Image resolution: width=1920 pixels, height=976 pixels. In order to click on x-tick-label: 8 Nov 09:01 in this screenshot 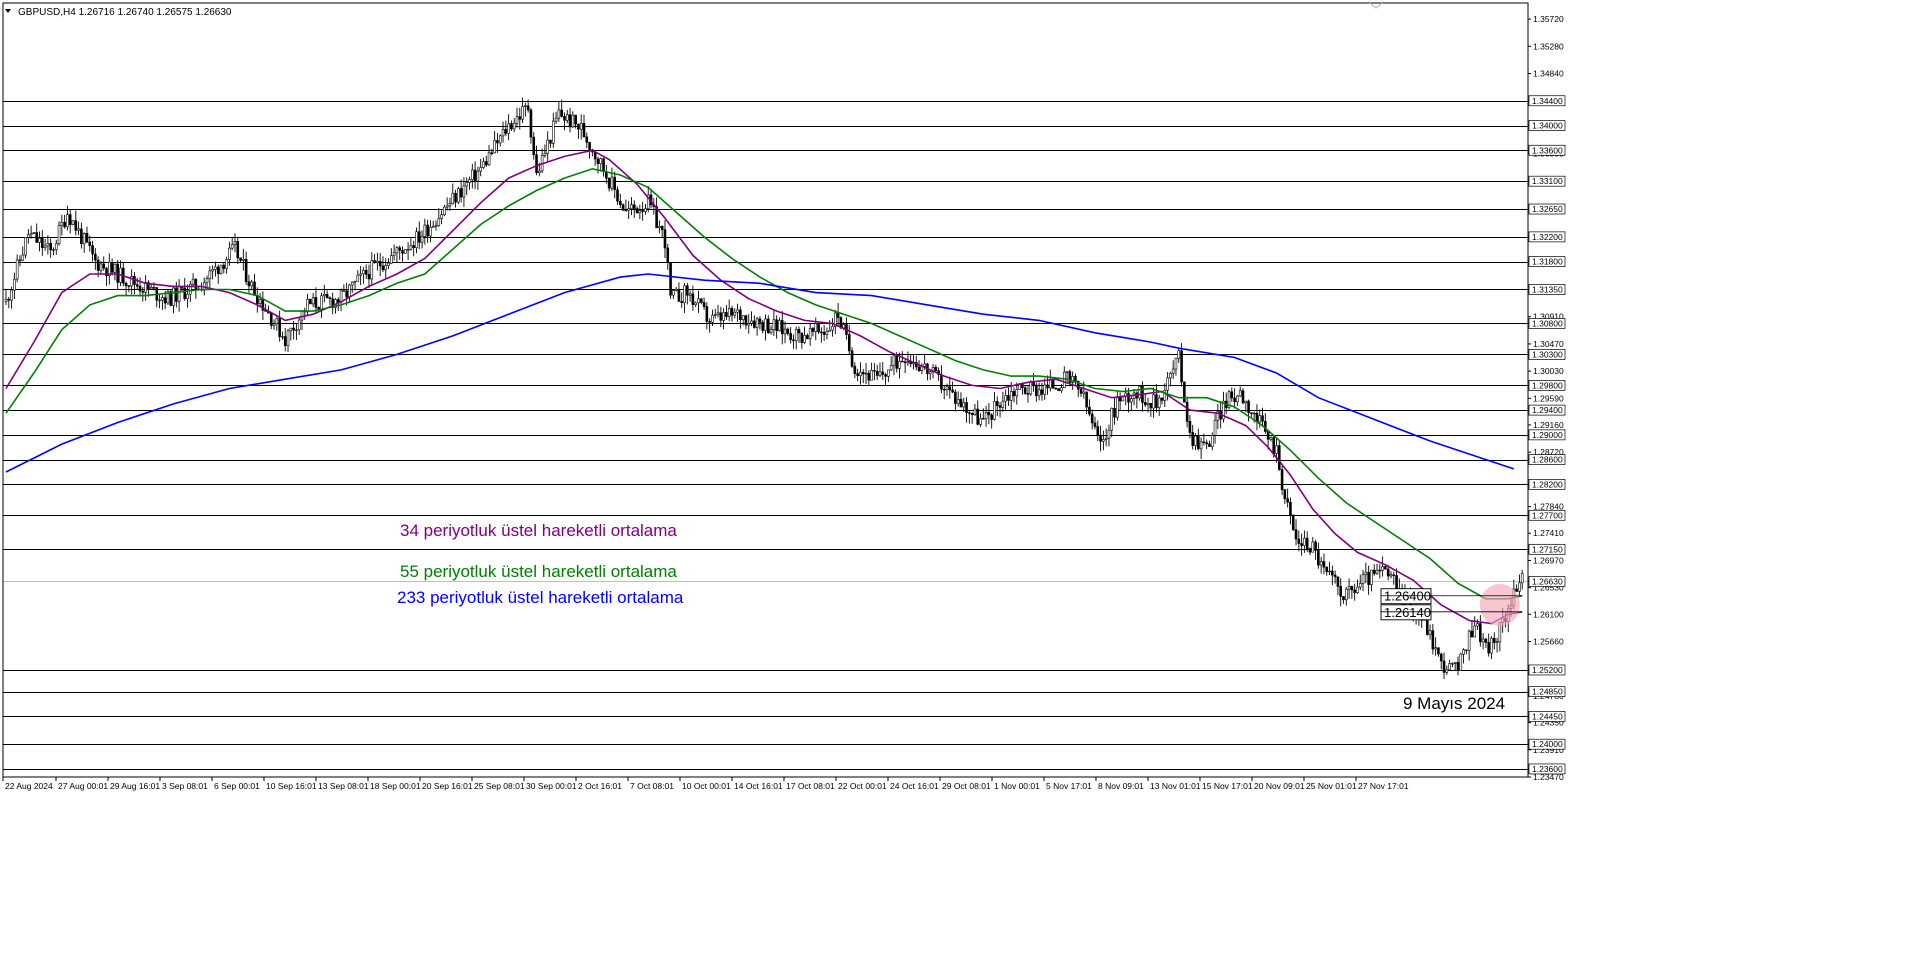, I will do `click(1121, 786)`.